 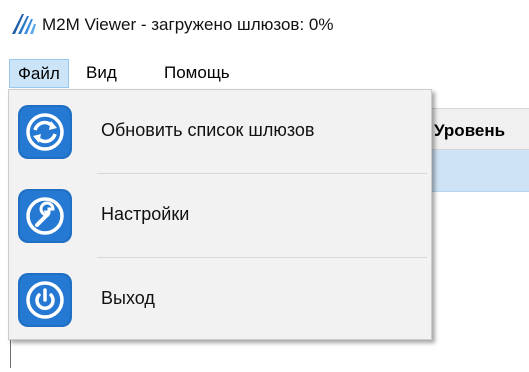 What do you see at coordinates (145, 214) in the screenshot?
I see `menu-item-label: Настройки` at bounding box center [145, 214].